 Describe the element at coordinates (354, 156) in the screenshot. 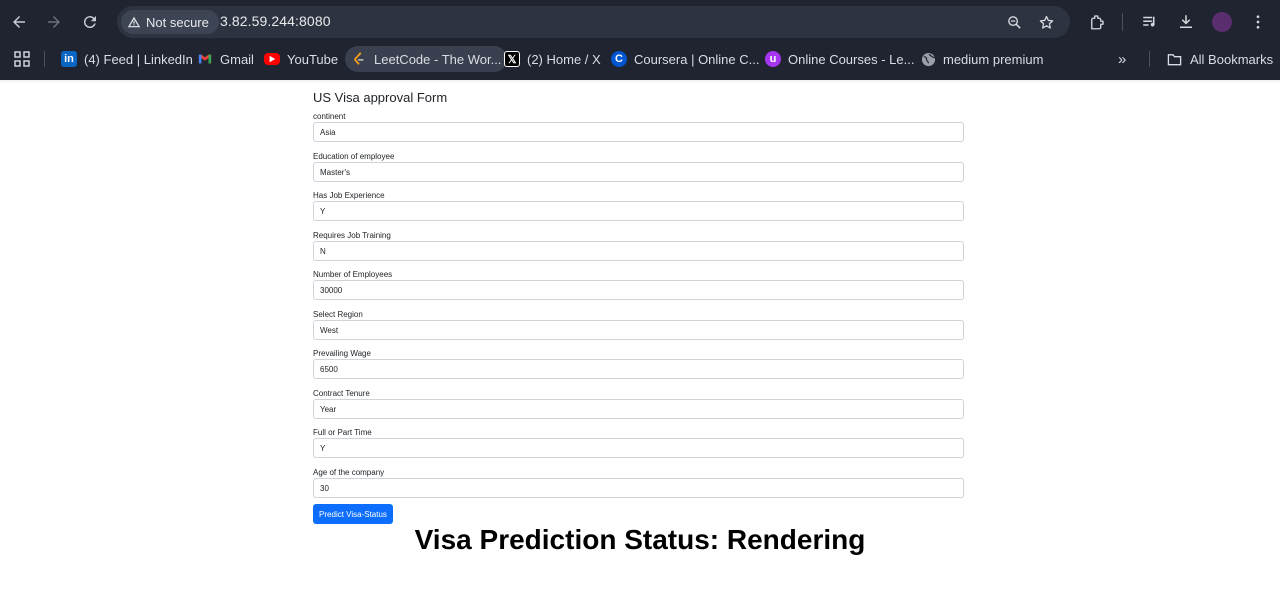

I see `education-label: Education of employee` at that location.